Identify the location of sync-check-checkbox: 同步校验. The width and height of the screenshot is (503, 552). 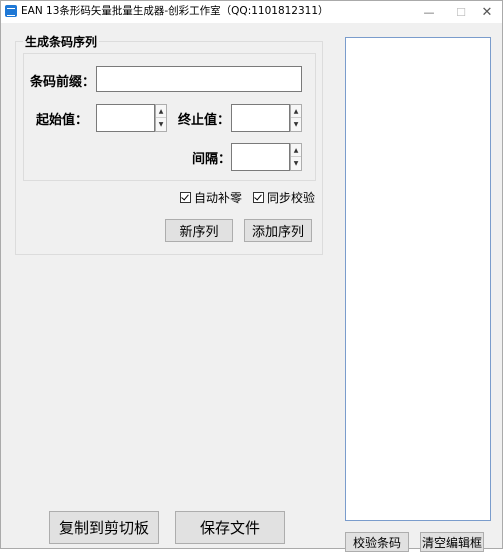
(284, 197).